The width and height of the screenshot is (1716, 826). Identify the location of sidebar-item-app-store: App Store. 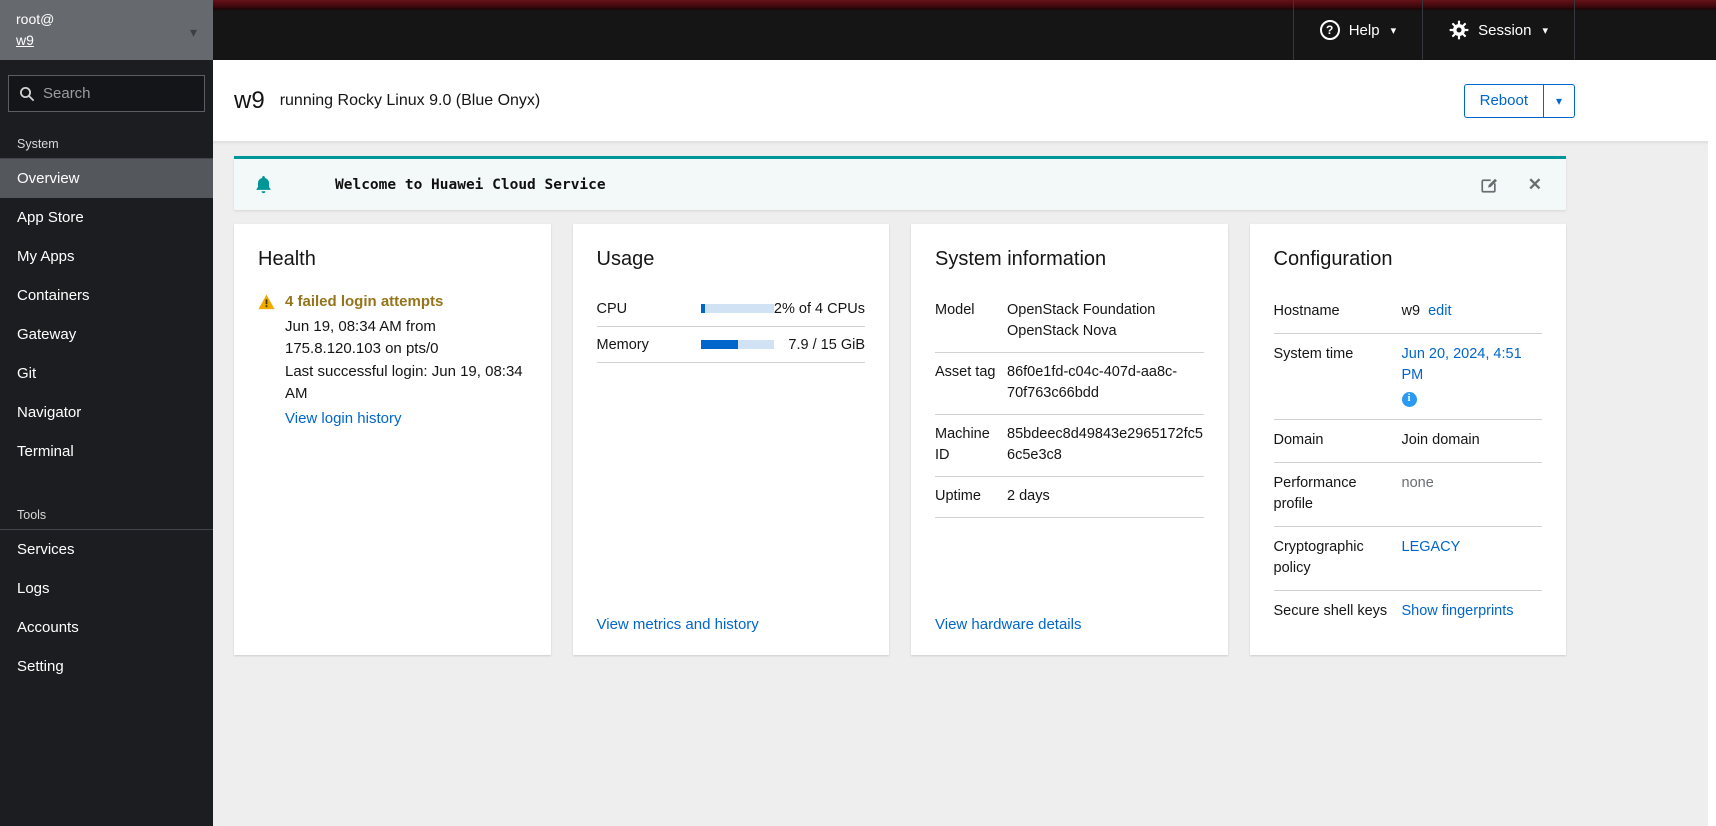
(106, 217).